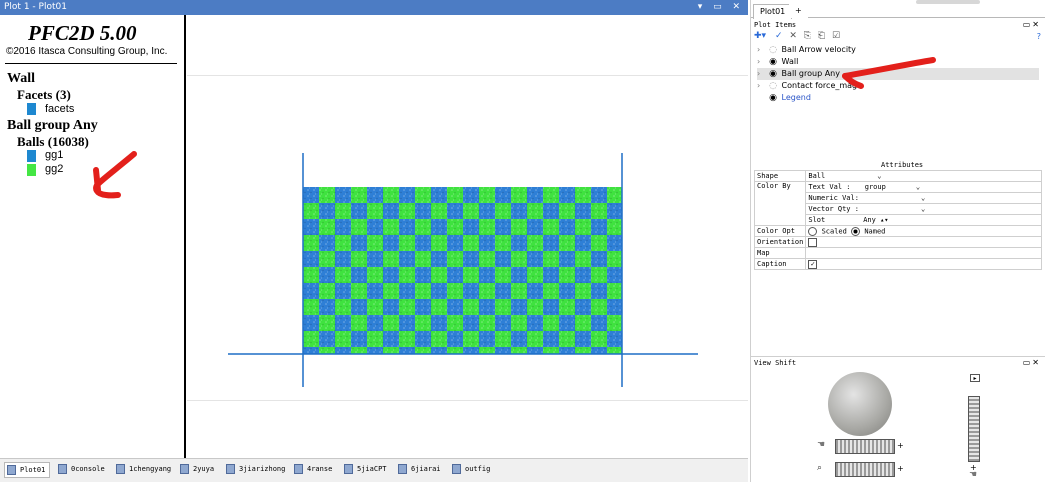 The width and height of the screenshot is (1045, 482). I want to click on tab-1chengyang: 1chengyang, so click(142, 469).